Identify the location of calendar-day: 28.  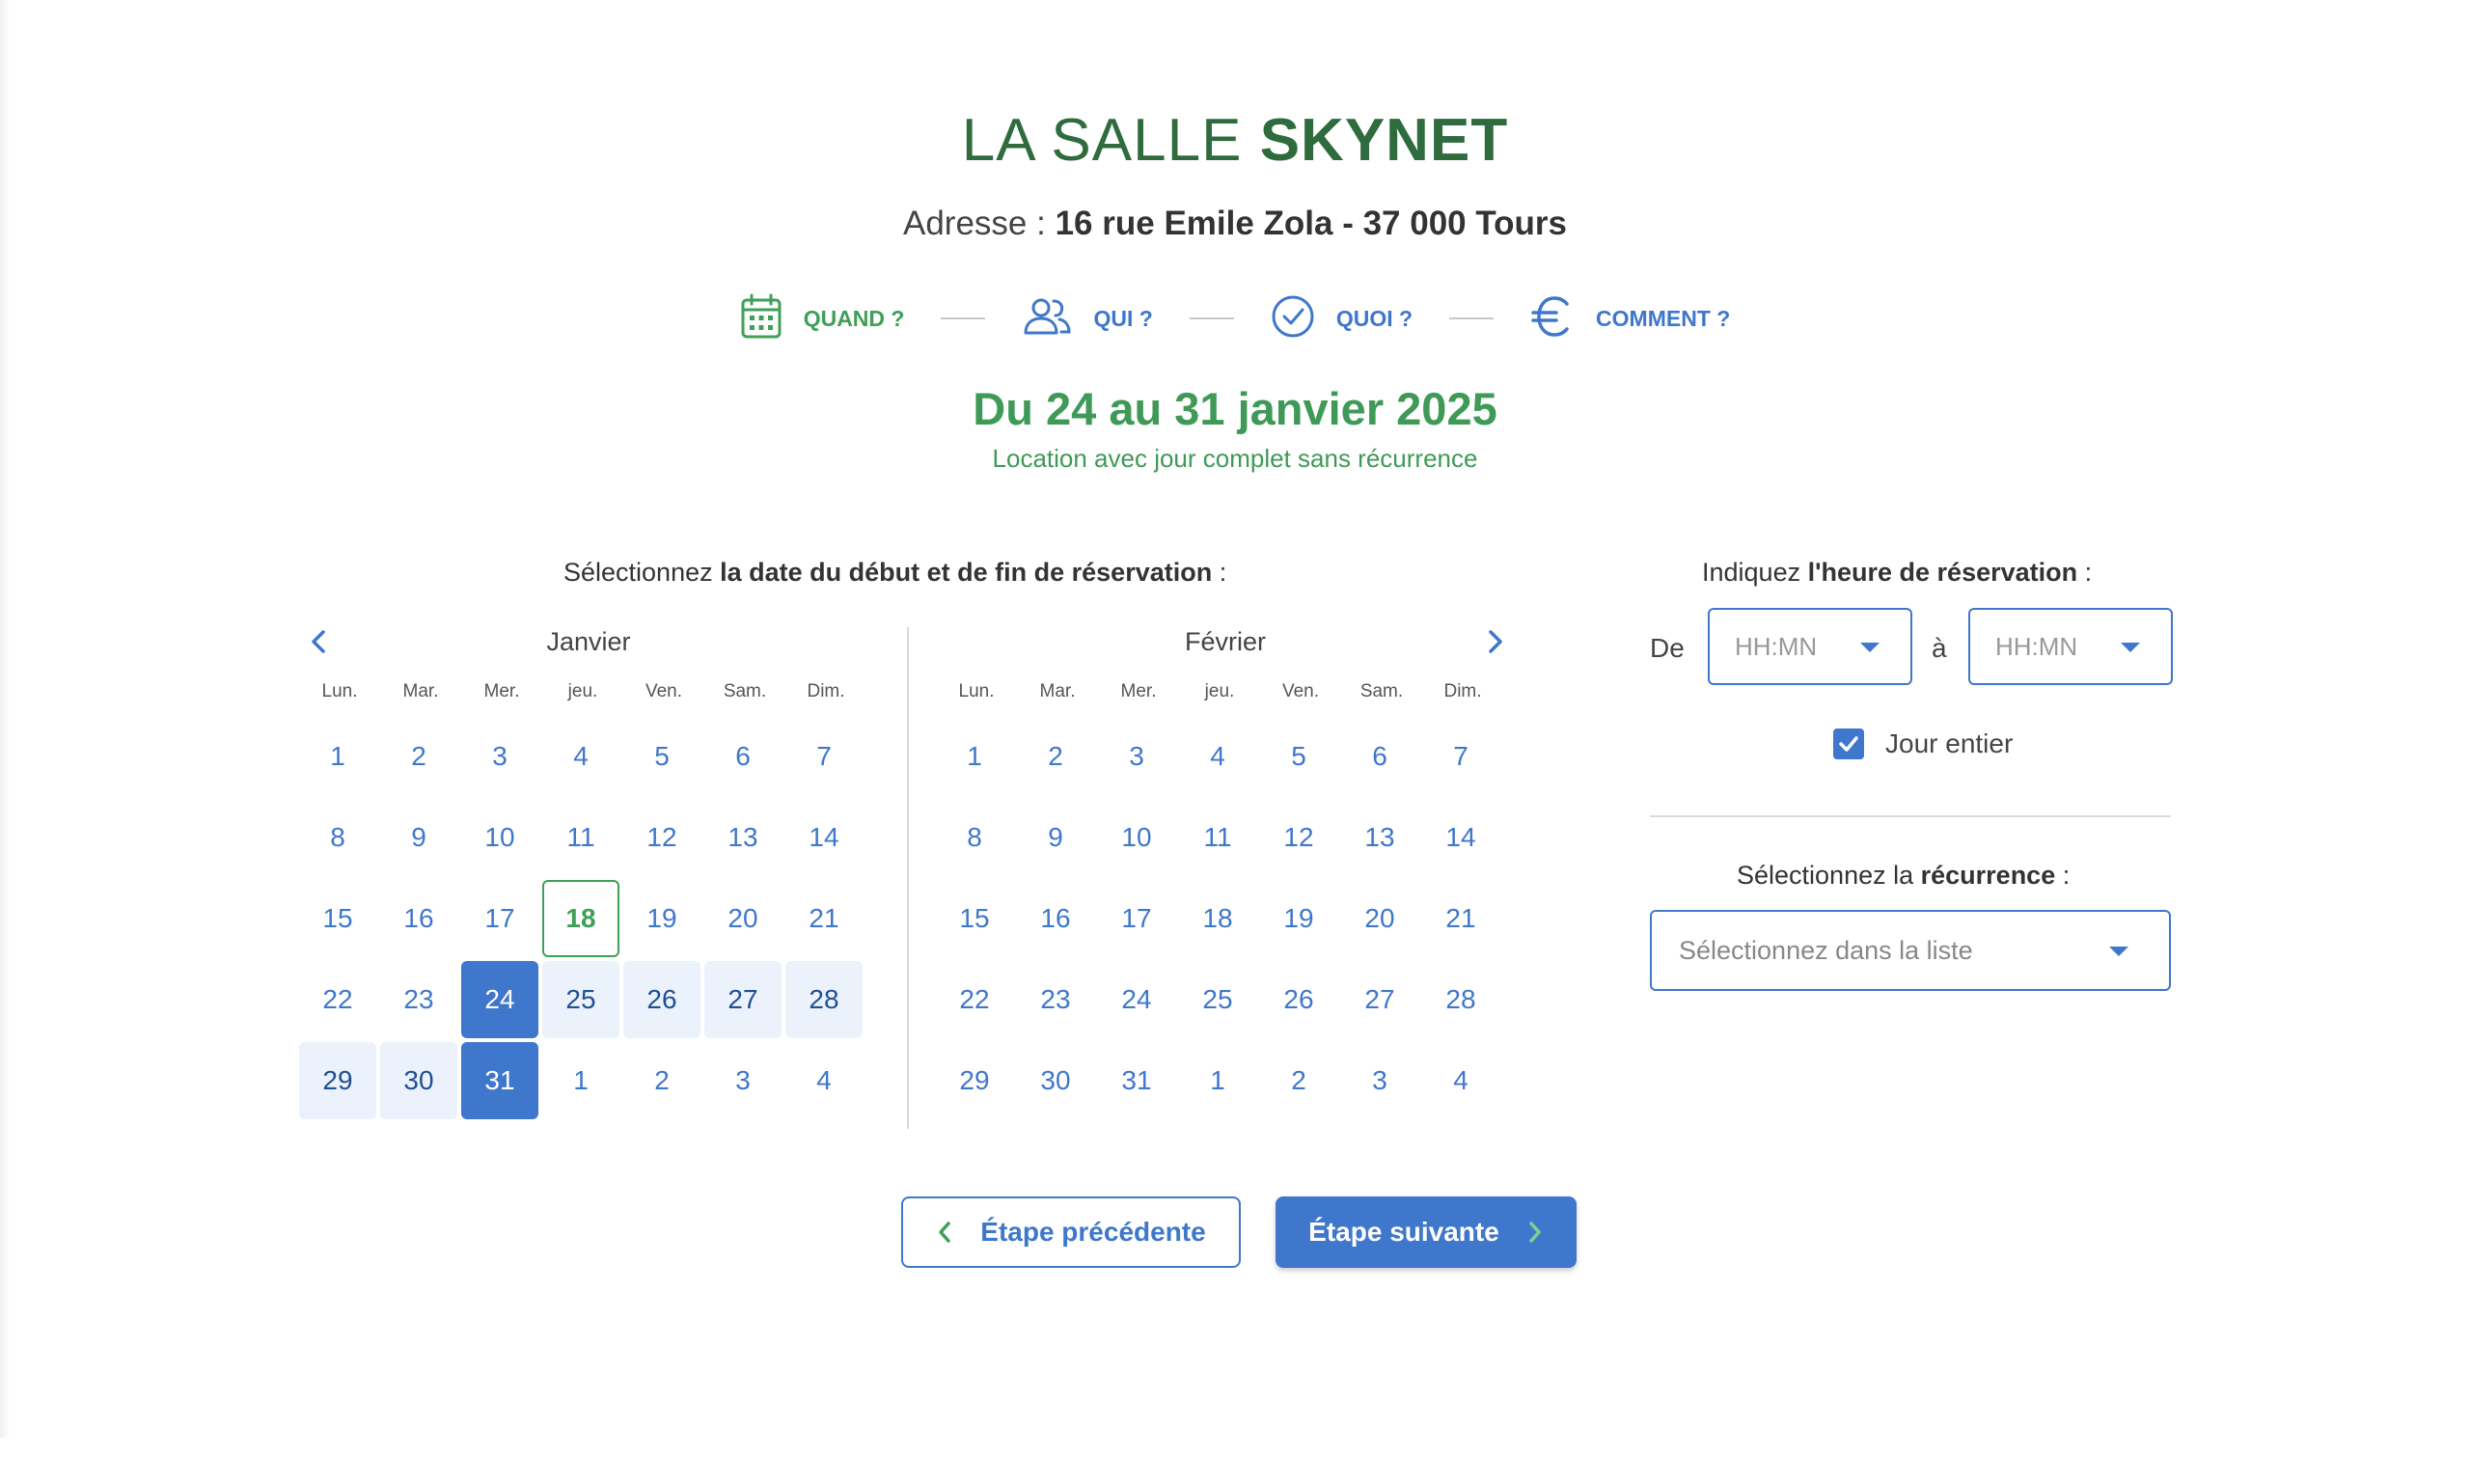
(1460, 999).